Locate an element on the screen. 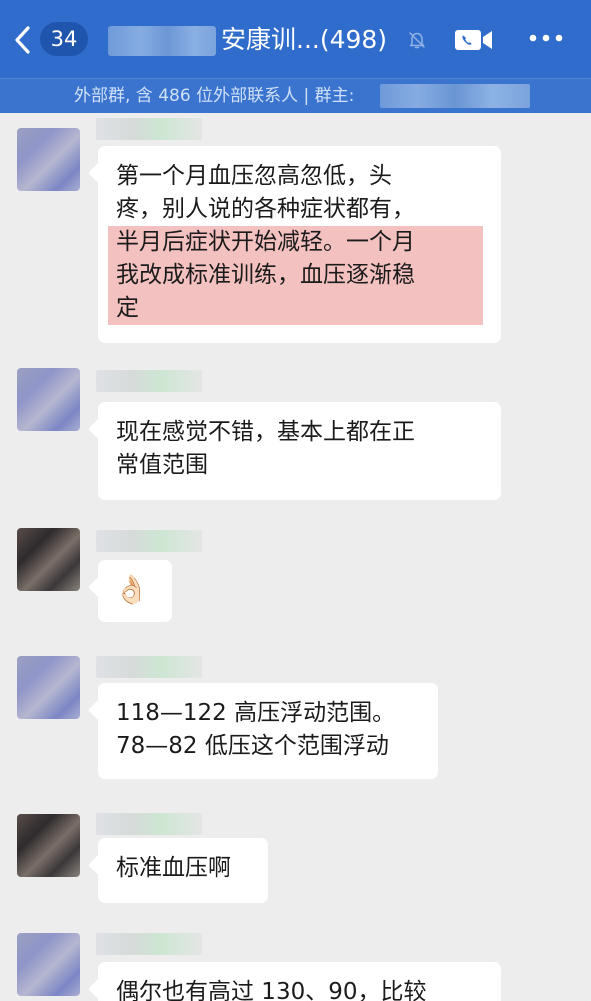 The image size is (591, 1001). message-text-line: 118—122 高压浮动范围。 is located at coordinates (256, 713).